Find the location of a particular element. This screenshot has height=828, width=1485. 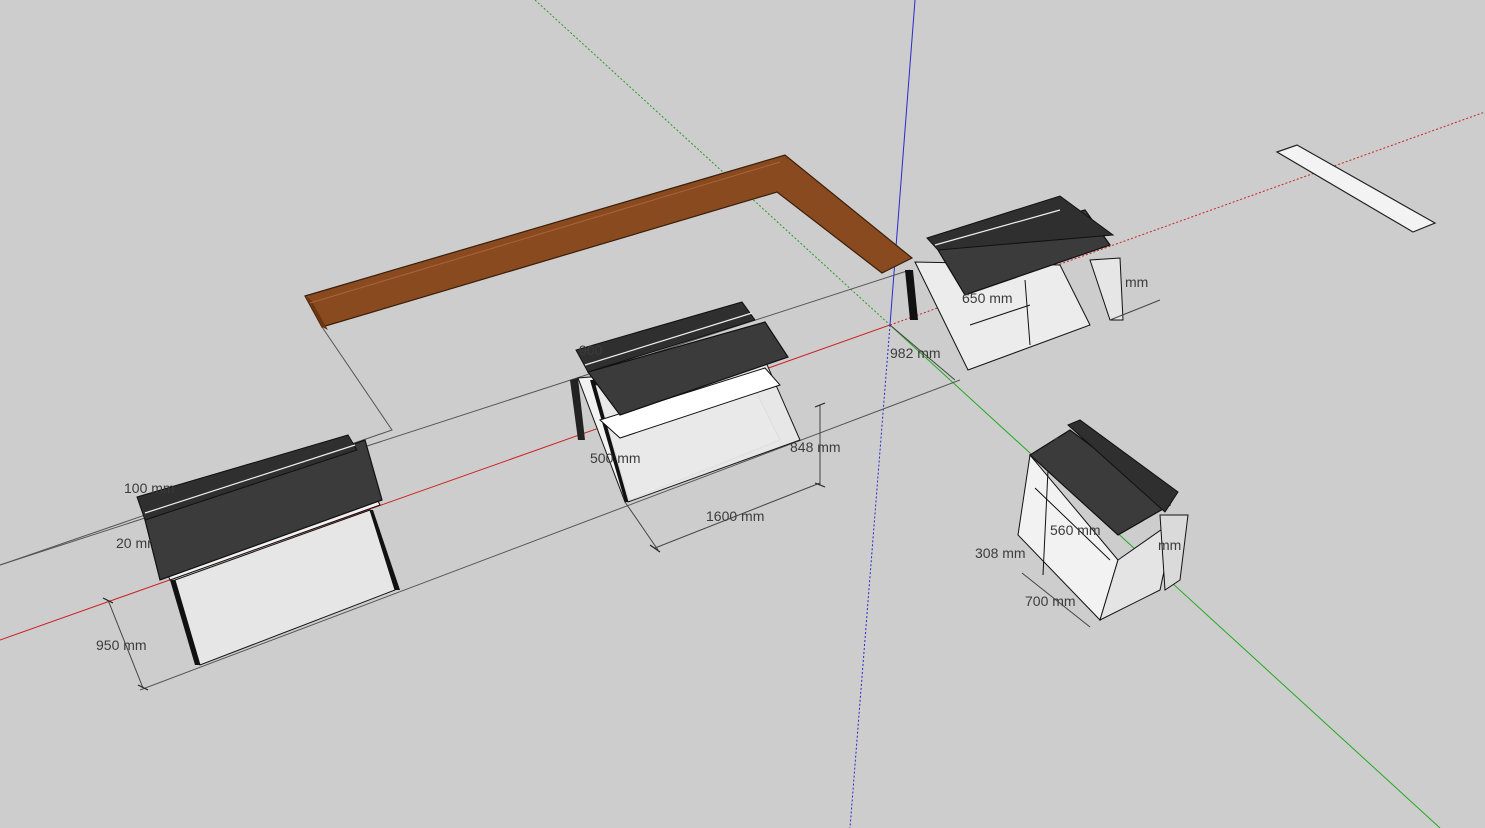

blue-axis-dotted is located at coordinates (870, 576).